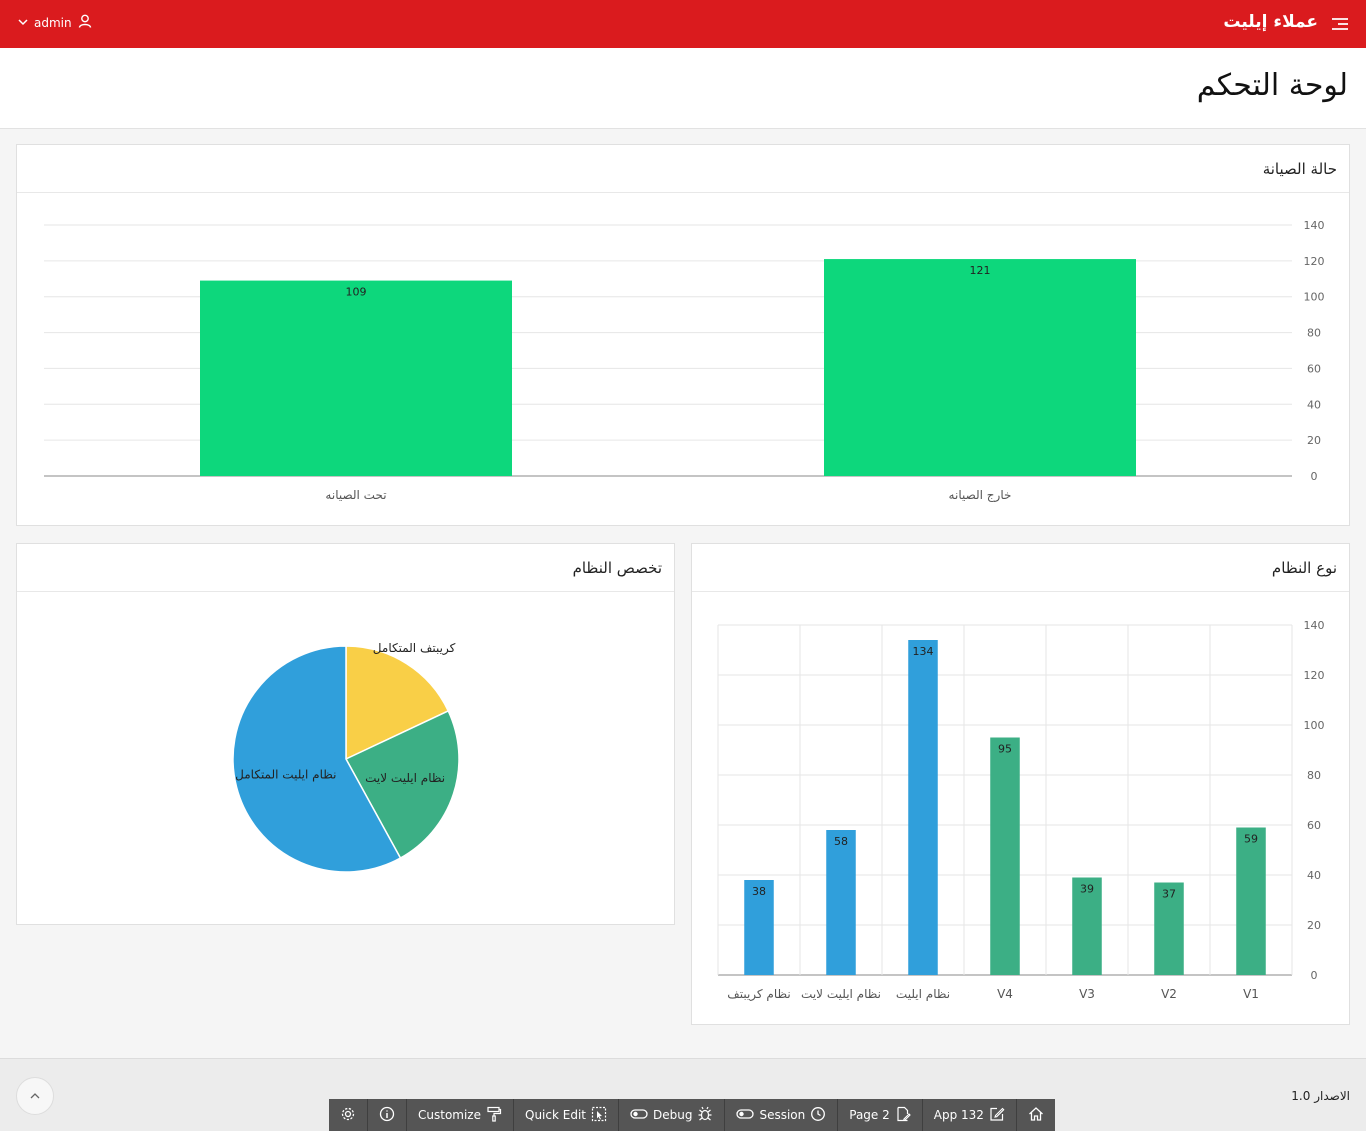 Image resolution: width=1366 pixels, height=1131 pixels. What do you see at coordinates (345, 568) in the screenshot?
I see `region-header: تخصص النظام` at bounding box center [345, 568].